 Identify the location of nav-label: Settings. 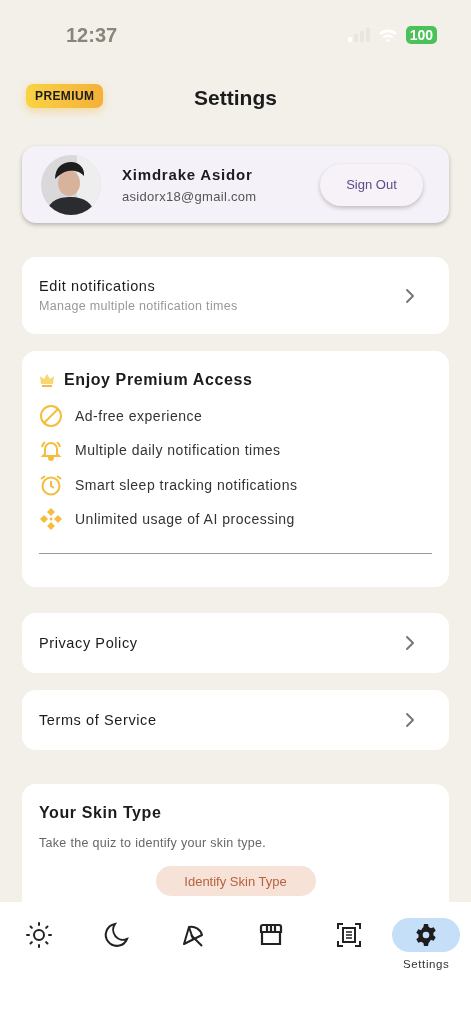
(426, 964).